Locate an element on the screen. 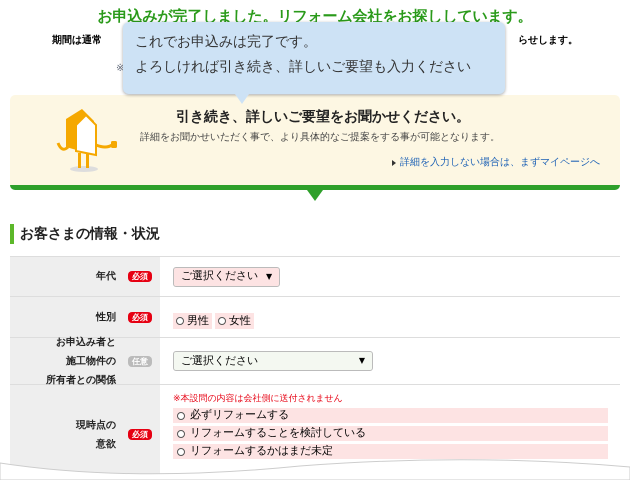 The height and width of the screenshot is (480, 630). radio-option: リフォームするかはまだ未定 is located at coordinates (390, 451).